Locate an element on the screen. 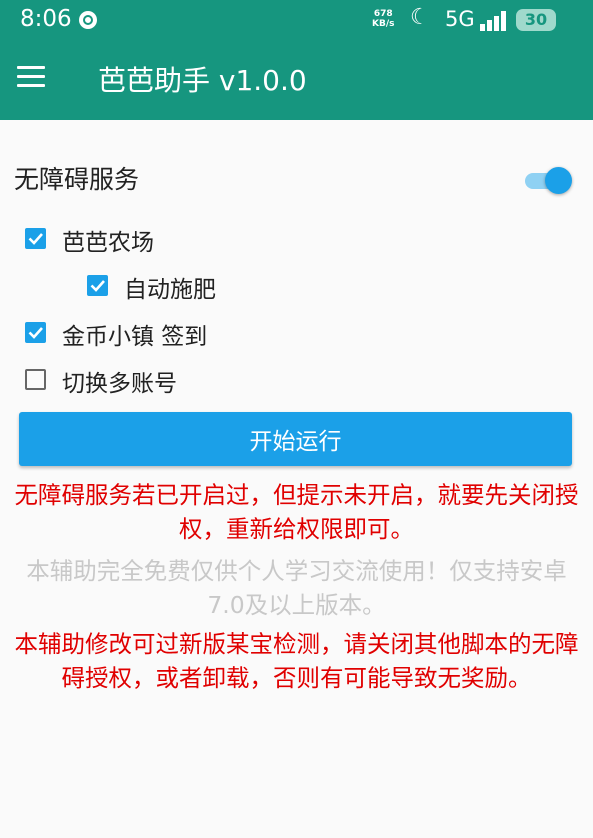 This screenshot has width=593, height=838. checkbox-unchecked-icon is located at coordinates (35, 379).